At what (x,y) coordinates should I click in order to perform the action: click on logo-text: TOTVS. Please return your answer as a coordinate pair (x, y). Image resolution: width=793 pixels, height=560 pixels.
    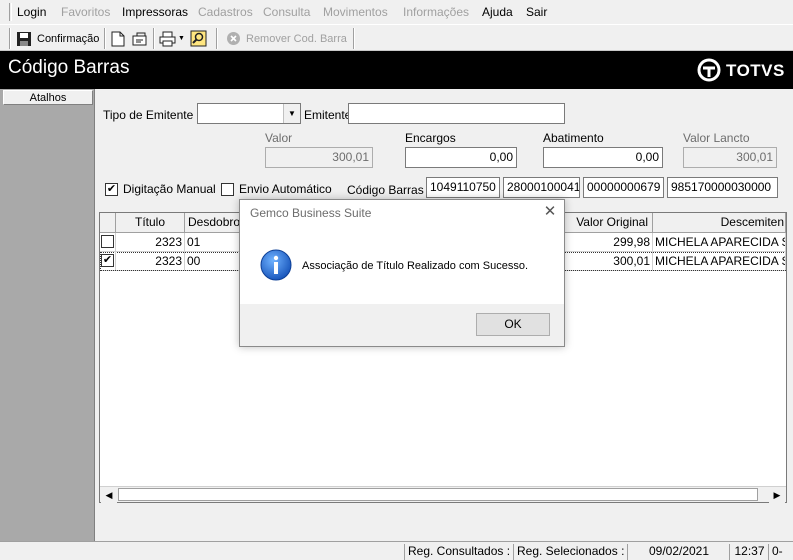
    Looking at the image, I should click on (755, 70).